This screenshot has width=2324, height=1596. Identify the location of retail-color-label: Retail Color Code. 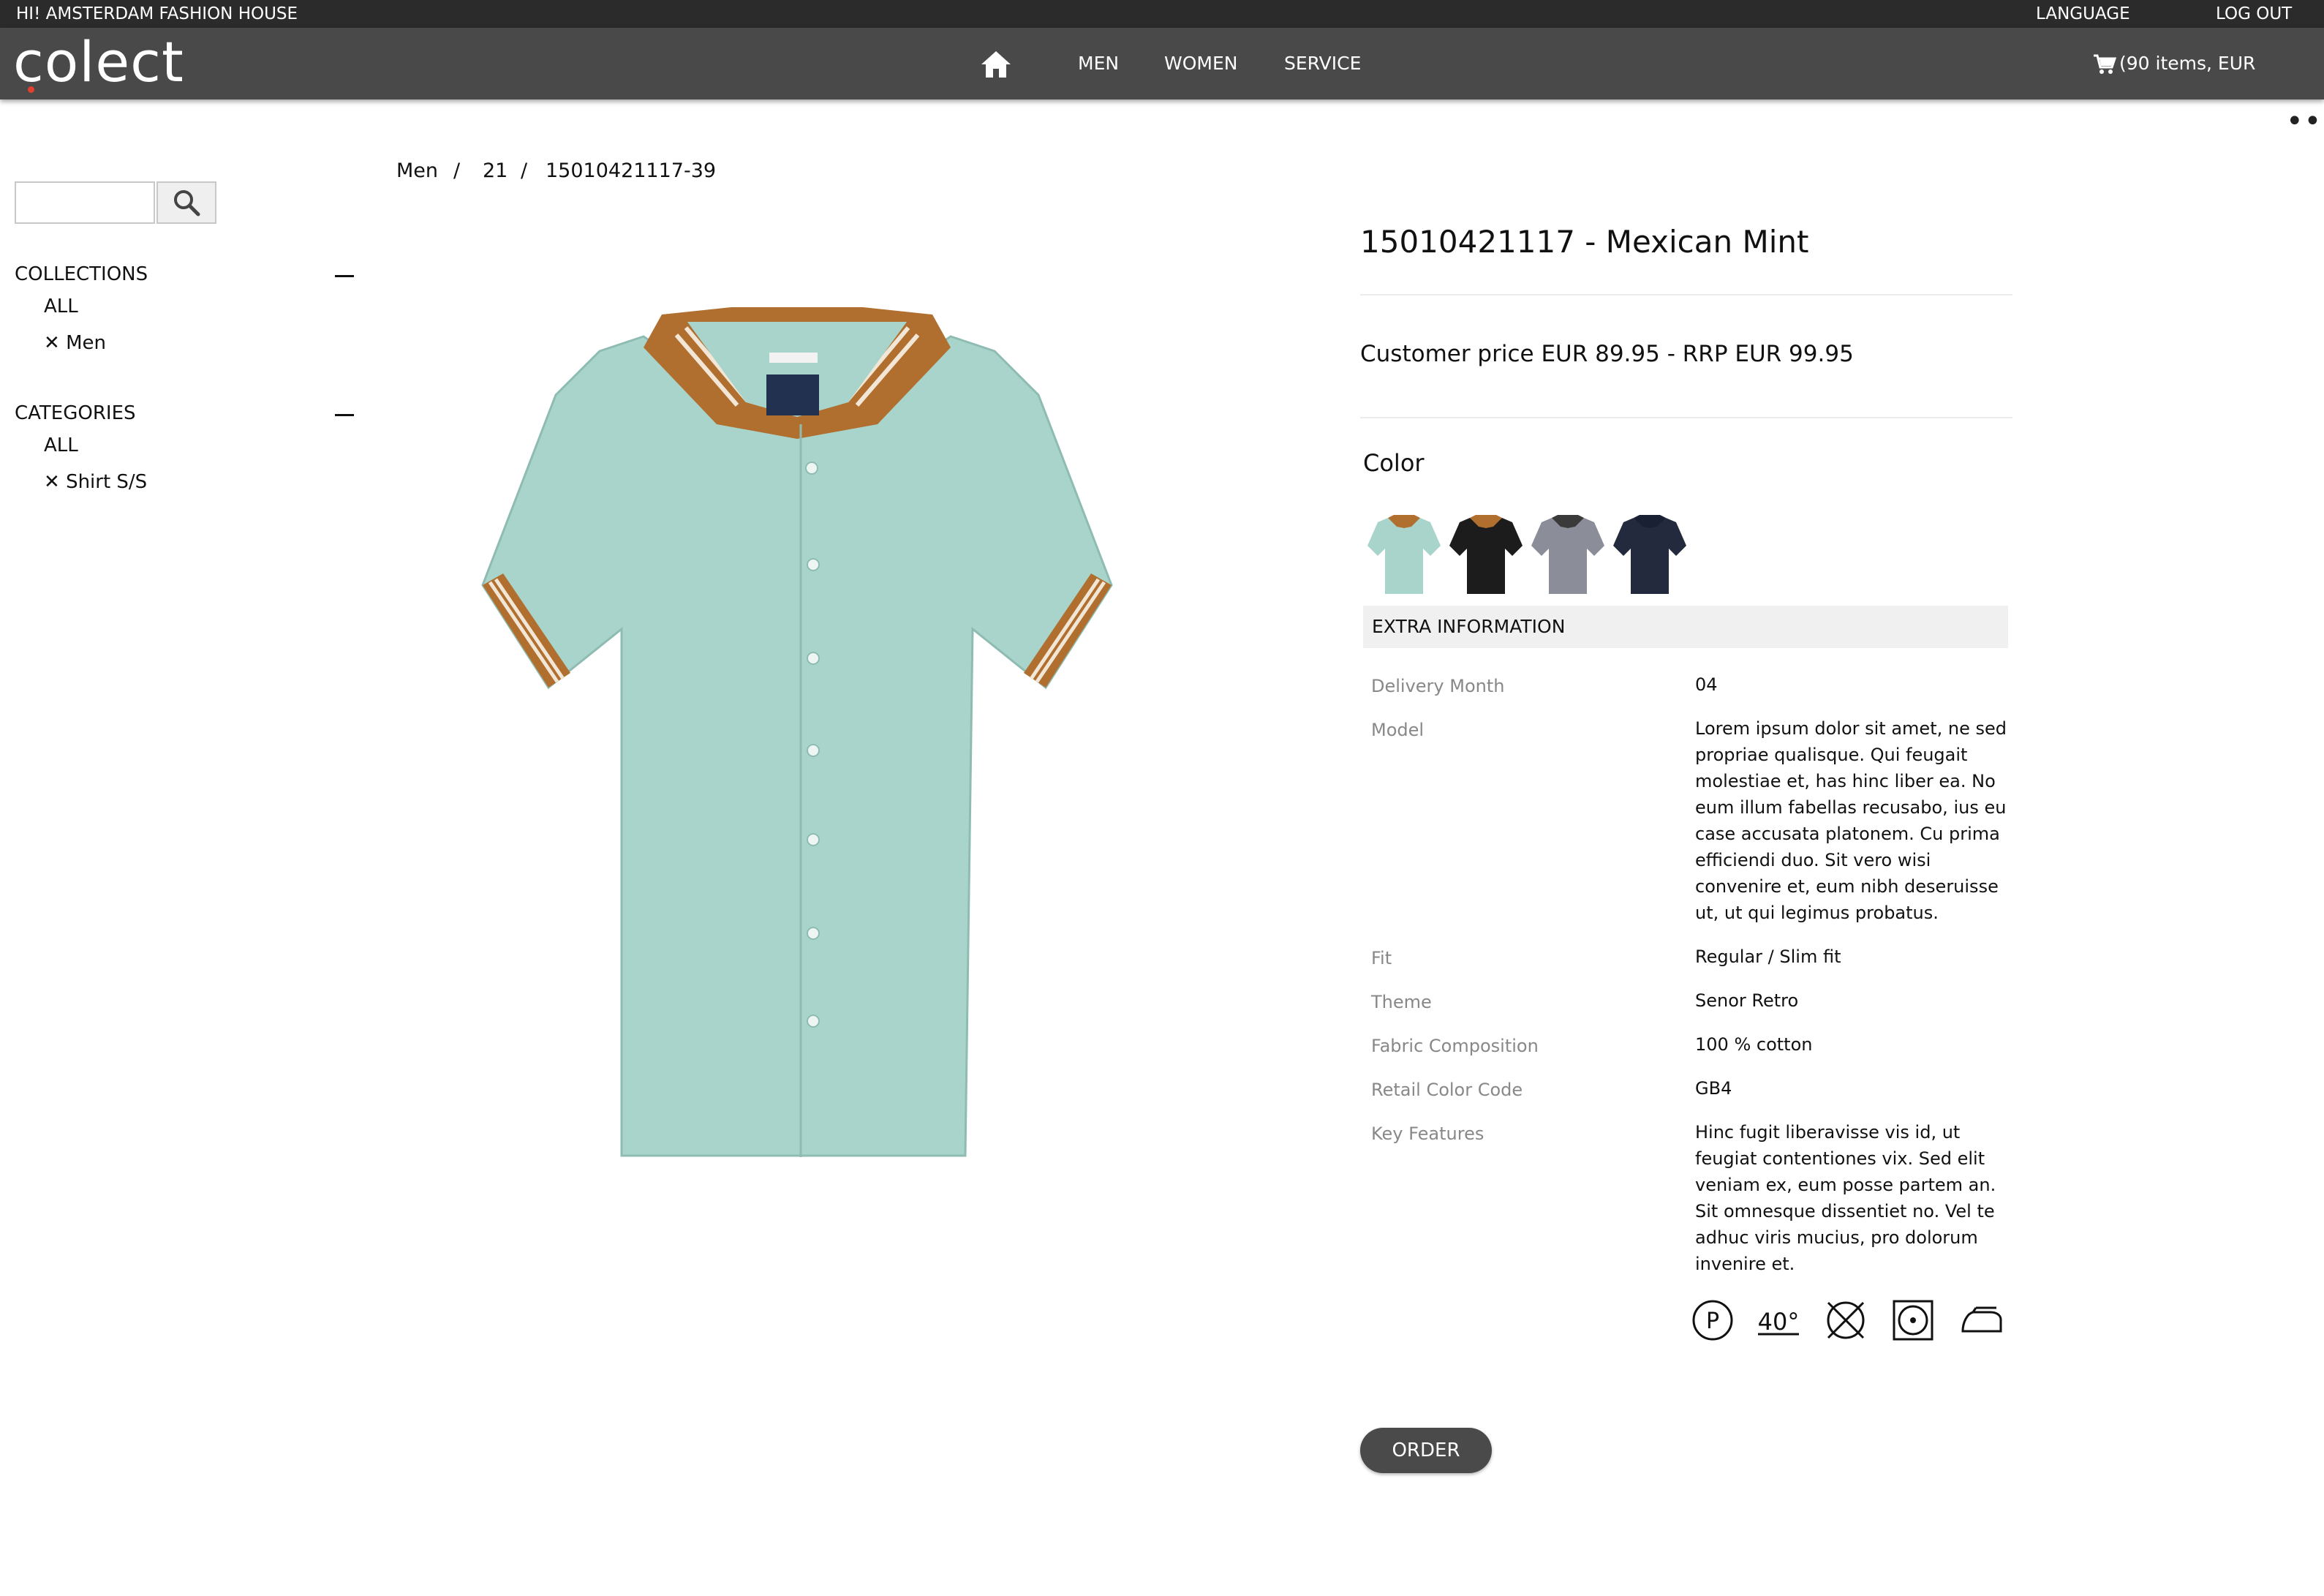
(1447, 1090).